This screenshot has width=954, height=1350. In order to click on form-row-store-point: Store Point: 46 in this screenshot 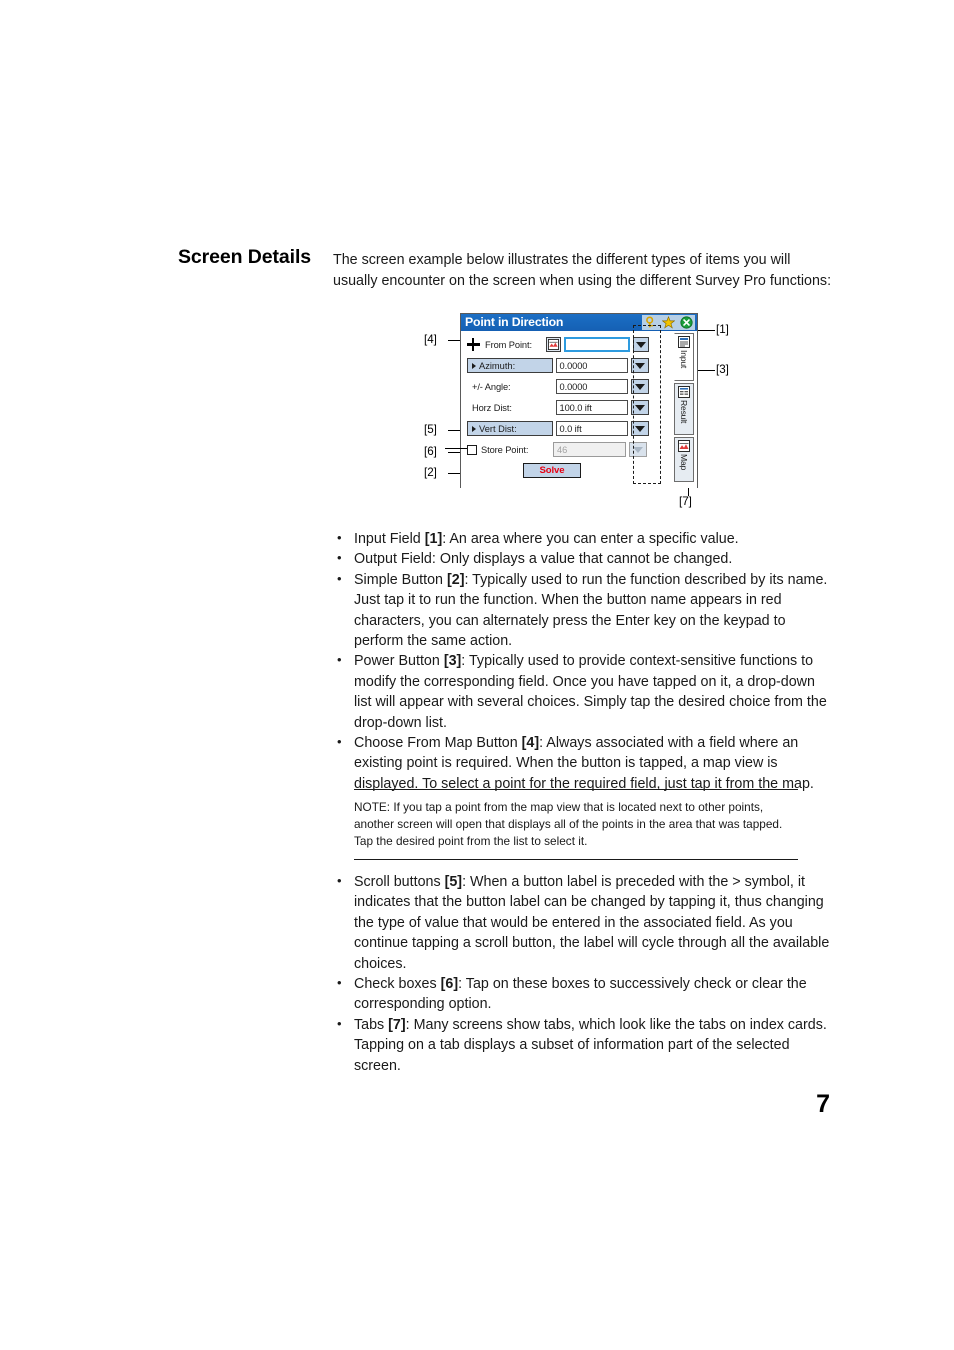, I will do `click(558, 449)`.